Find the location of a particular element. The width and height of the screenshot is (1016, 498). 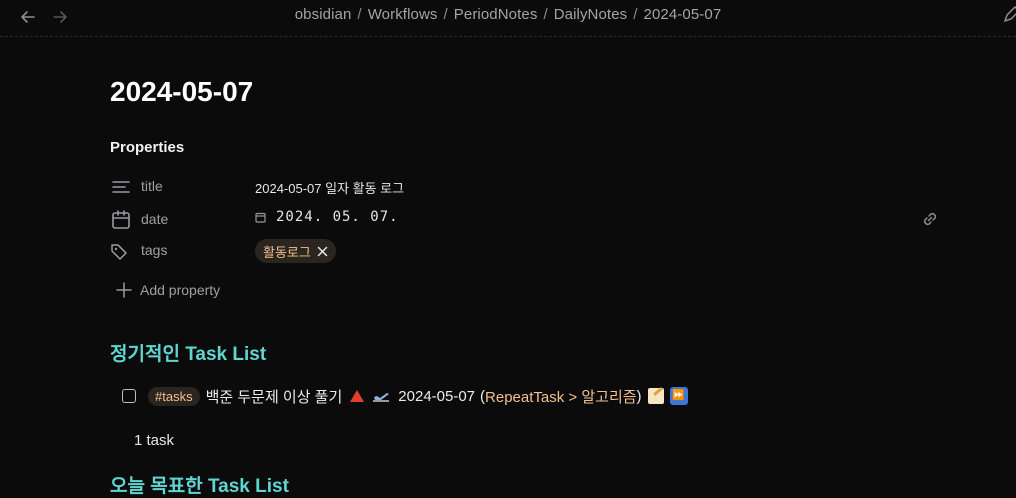

breadcrumb-item-workflows: Workflows is located at coordinates (403, 14).